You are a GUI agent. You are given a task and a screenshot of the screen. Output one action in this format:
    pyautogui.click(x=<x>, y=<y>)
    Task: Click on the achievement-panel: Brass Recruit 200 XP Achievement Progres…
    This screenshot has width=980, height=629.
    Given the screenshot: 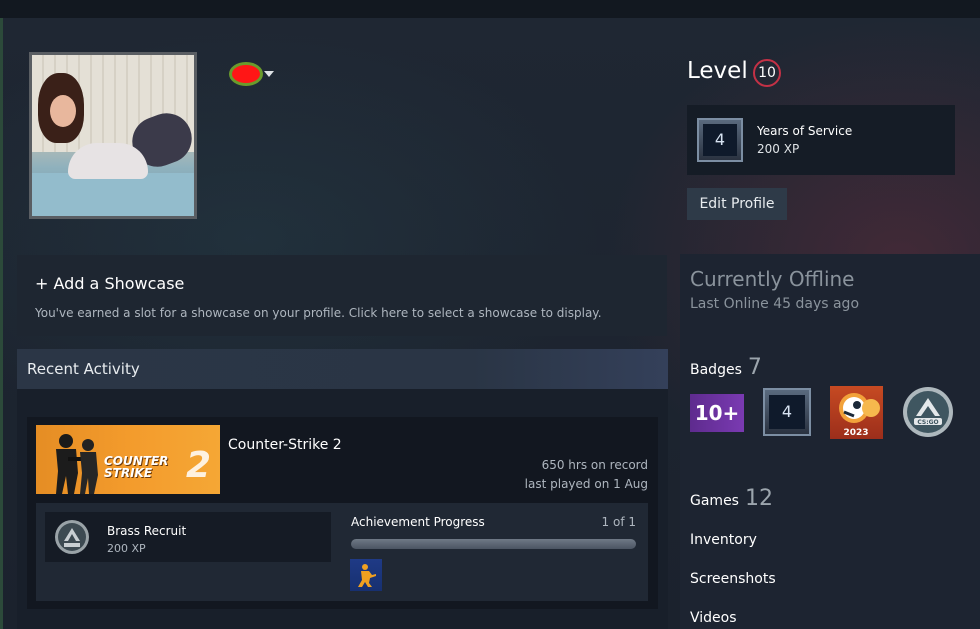 What is the action you would take?
    pyautogui.click(x=342, y=552)
    